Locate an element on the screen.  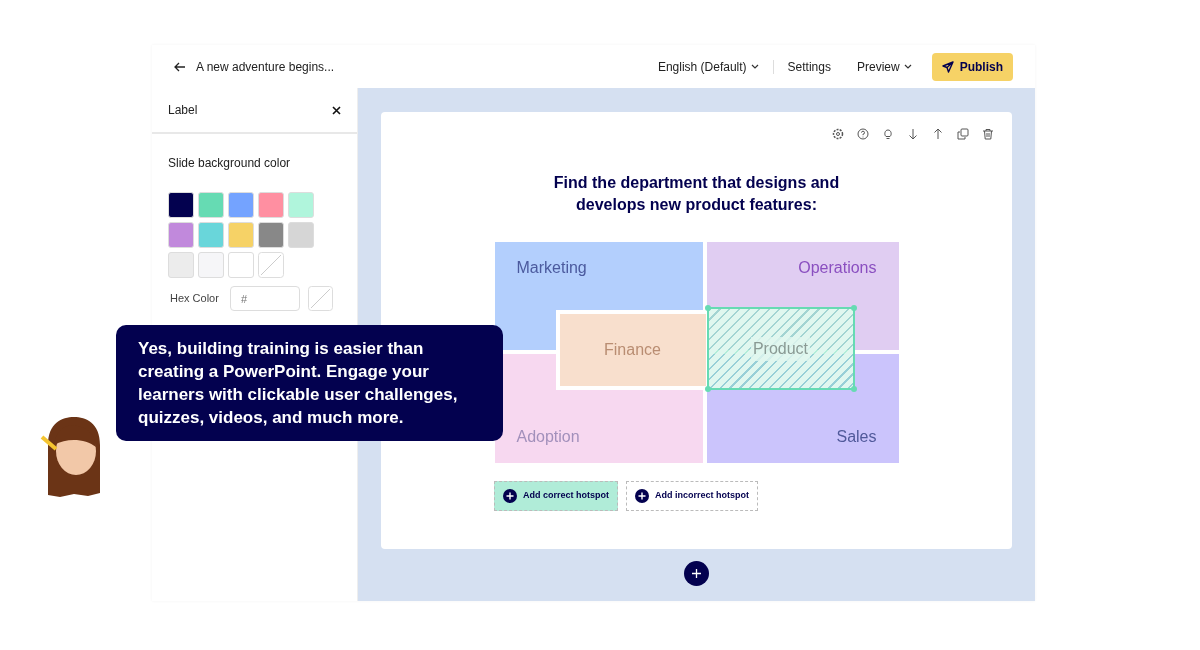
hex-color-field: # is located at coordinates (265, 298).